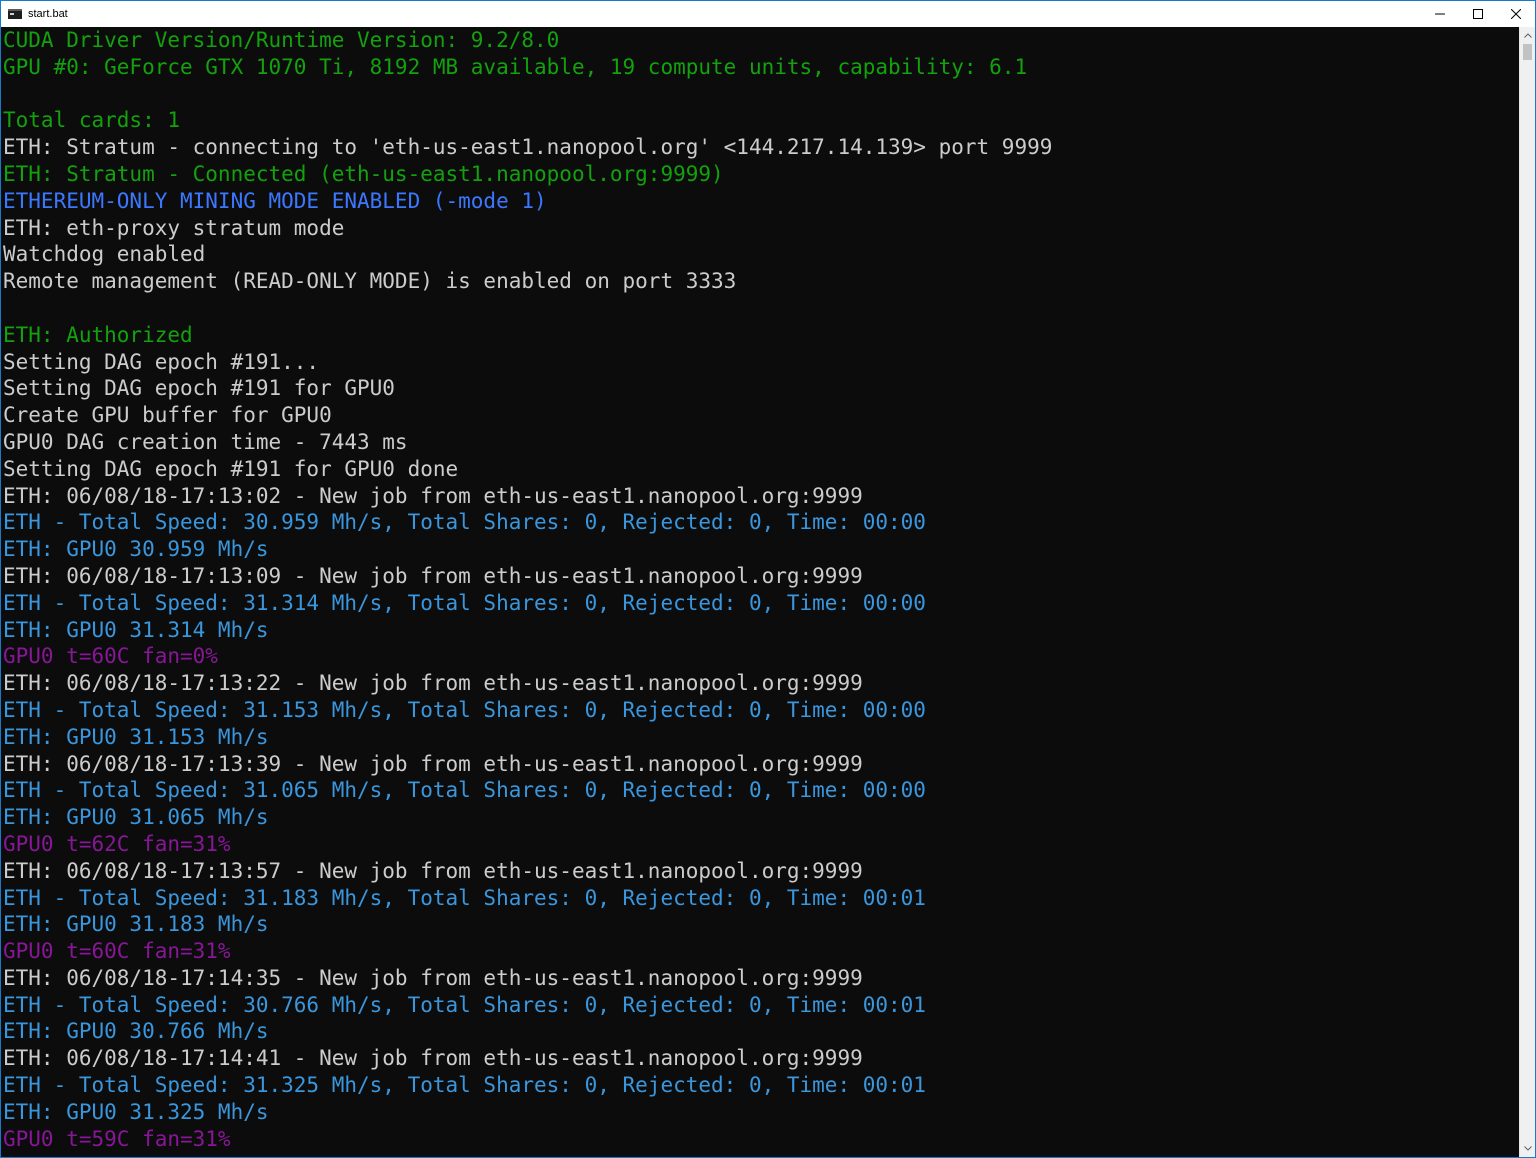  Describe the element at coordinates (98, 334) in the screenshot. I see `console-line: ETH: Authorized` at that location.